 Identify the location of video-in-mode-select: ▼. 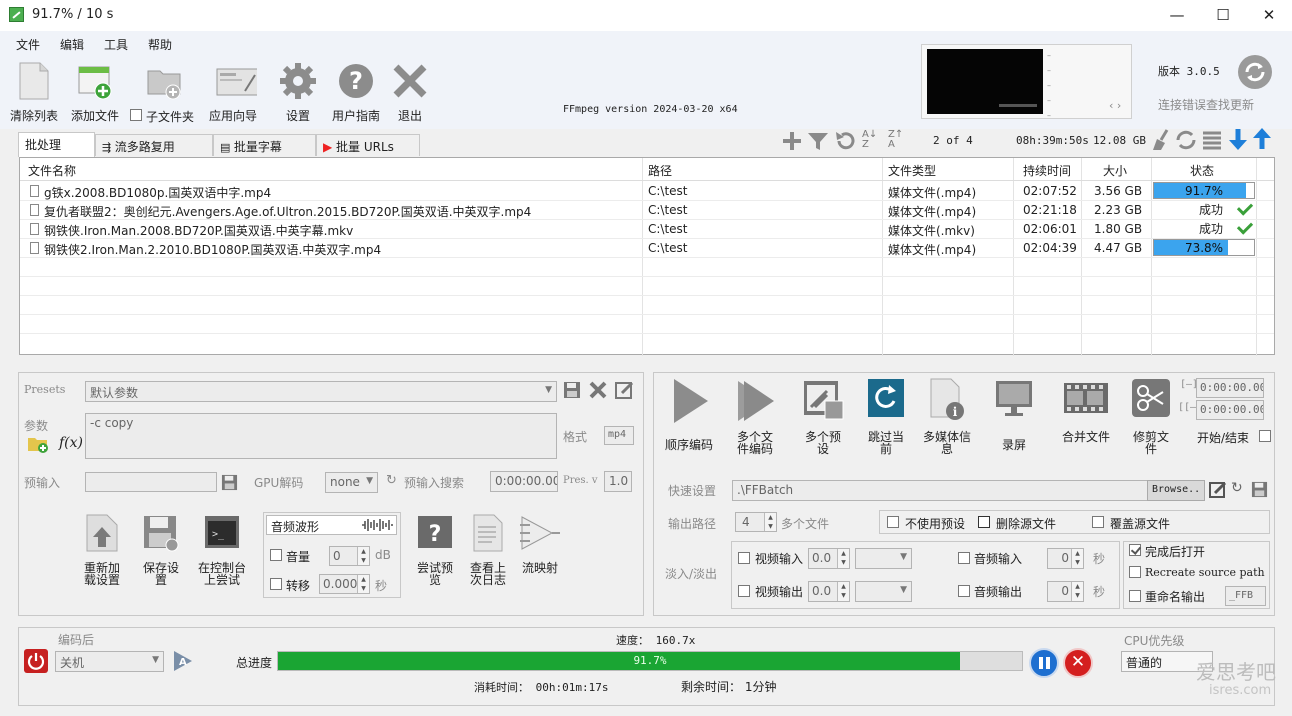
(883, 558).